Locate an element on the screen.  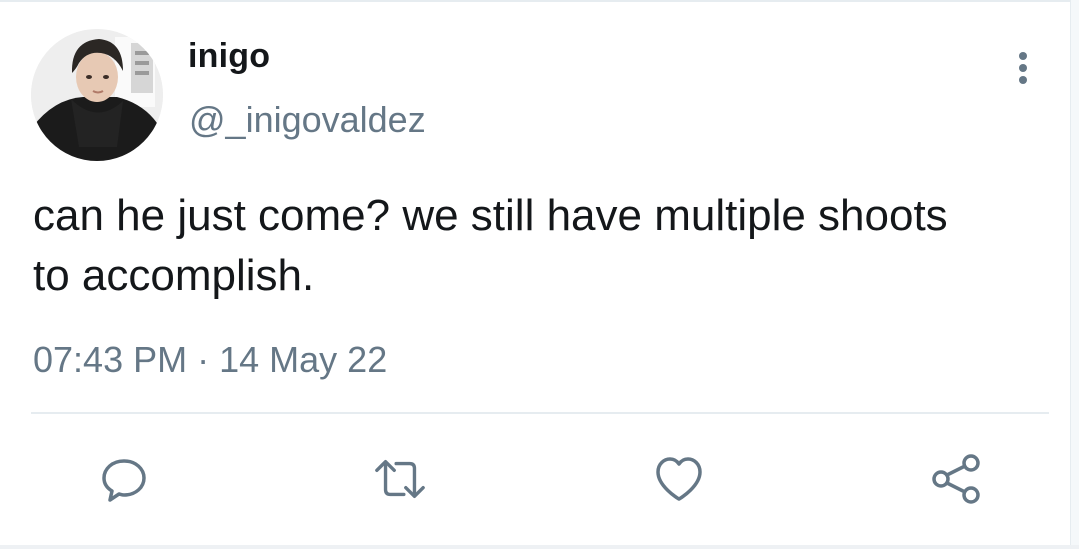
avatar-image is located at coordinates (97, 95).